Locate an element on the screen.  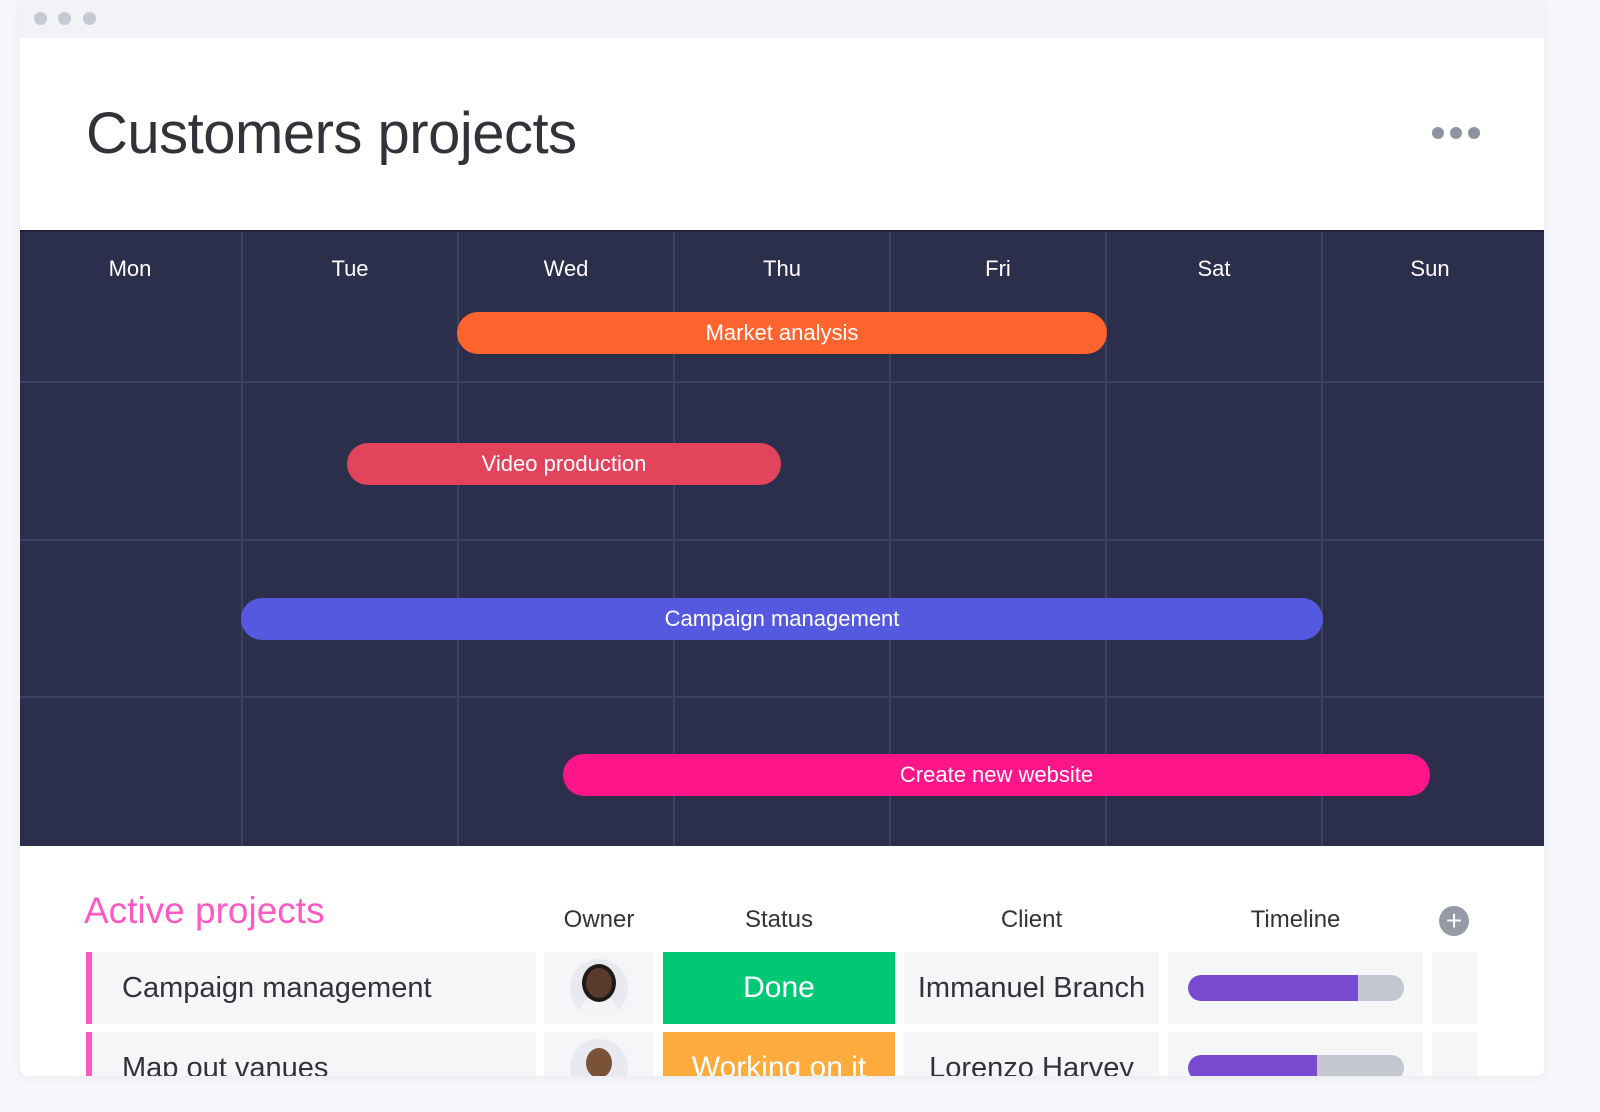
gantt-bar-create-new-website: Create new website is located at coordinates (996, 775).